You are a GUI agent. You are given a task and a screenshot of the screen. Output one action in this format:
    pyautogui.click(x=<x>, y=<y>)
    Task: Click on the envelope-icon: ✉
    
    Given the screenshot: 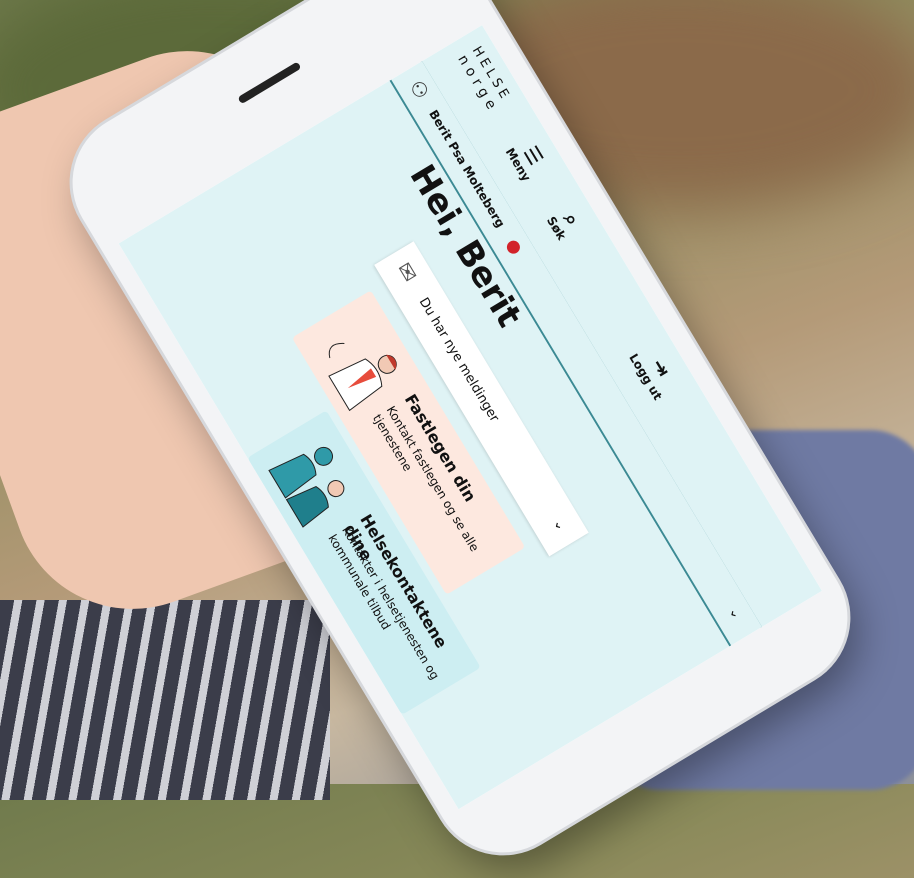 What is the action you would take?
    pyautogui.click(x=406, y=273)
    